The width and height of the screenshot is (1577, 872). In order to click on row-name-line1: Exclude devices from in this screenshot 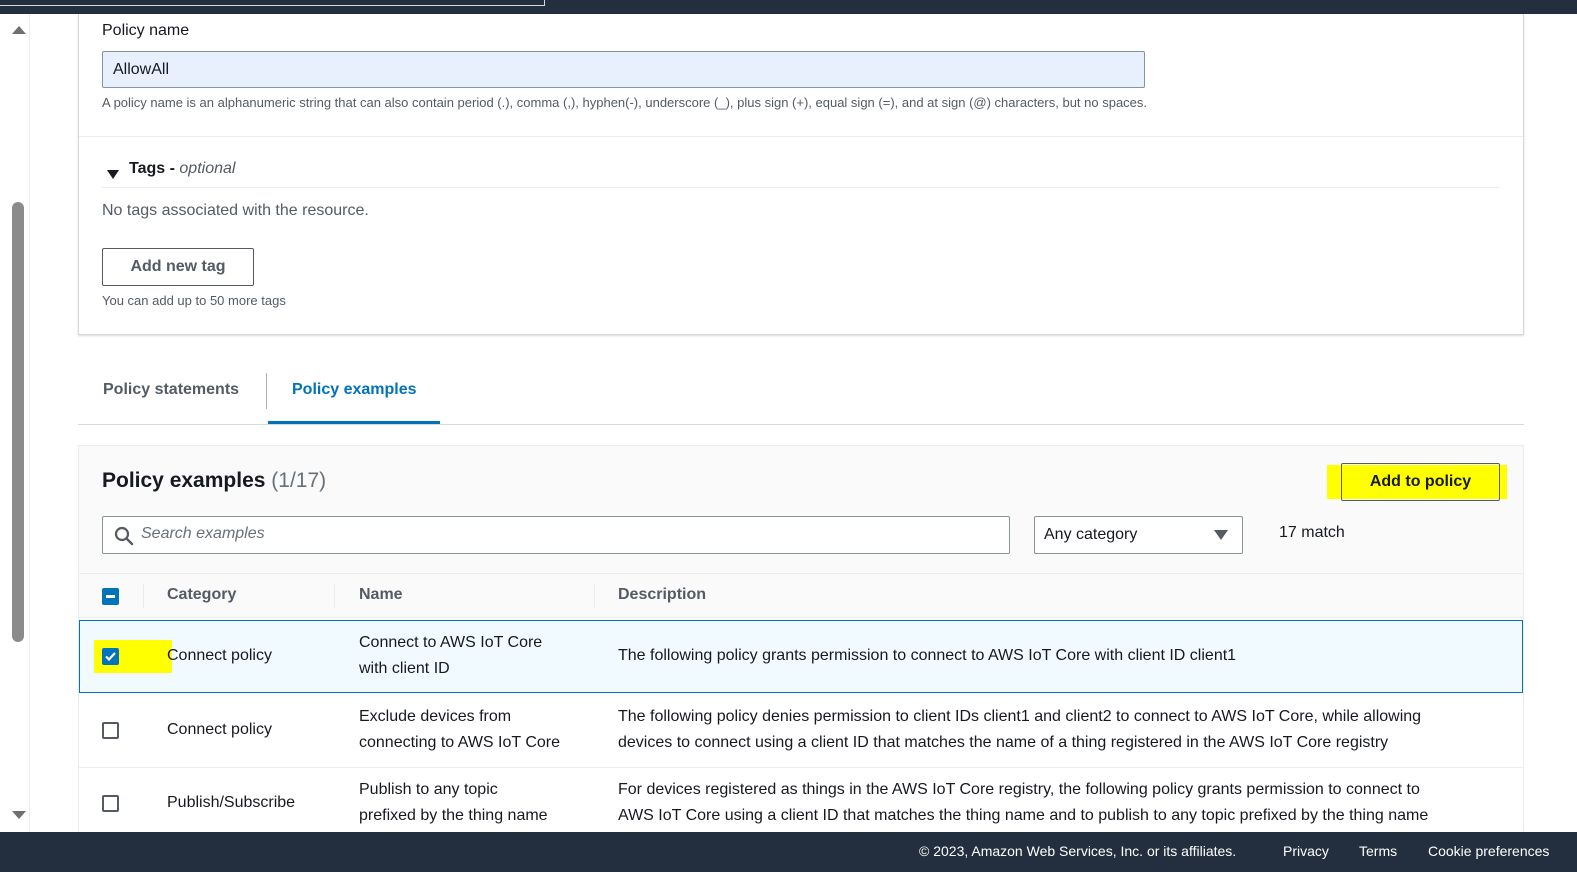, I will do `click(435, 716)`.